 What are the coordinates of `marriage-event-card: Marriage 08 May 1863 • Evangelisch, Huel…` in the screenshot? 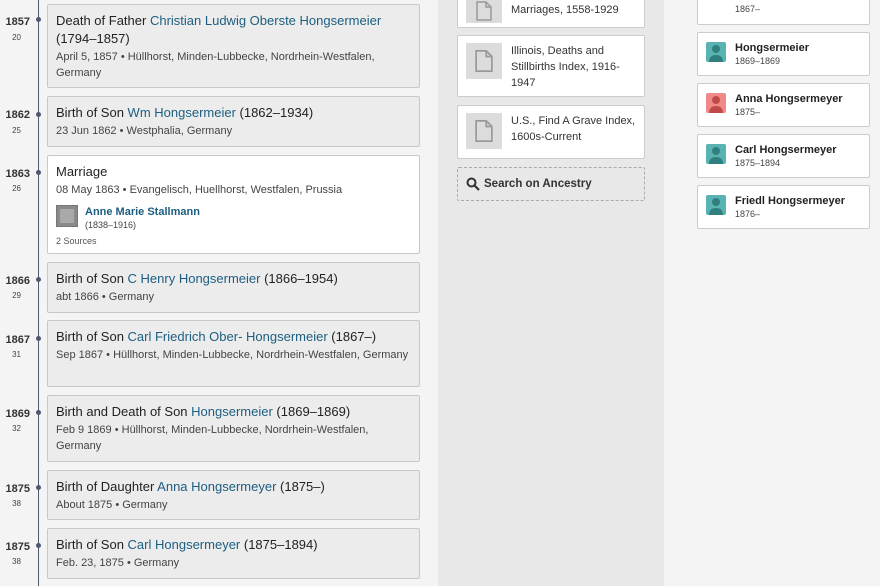 It's located at (233, 204).